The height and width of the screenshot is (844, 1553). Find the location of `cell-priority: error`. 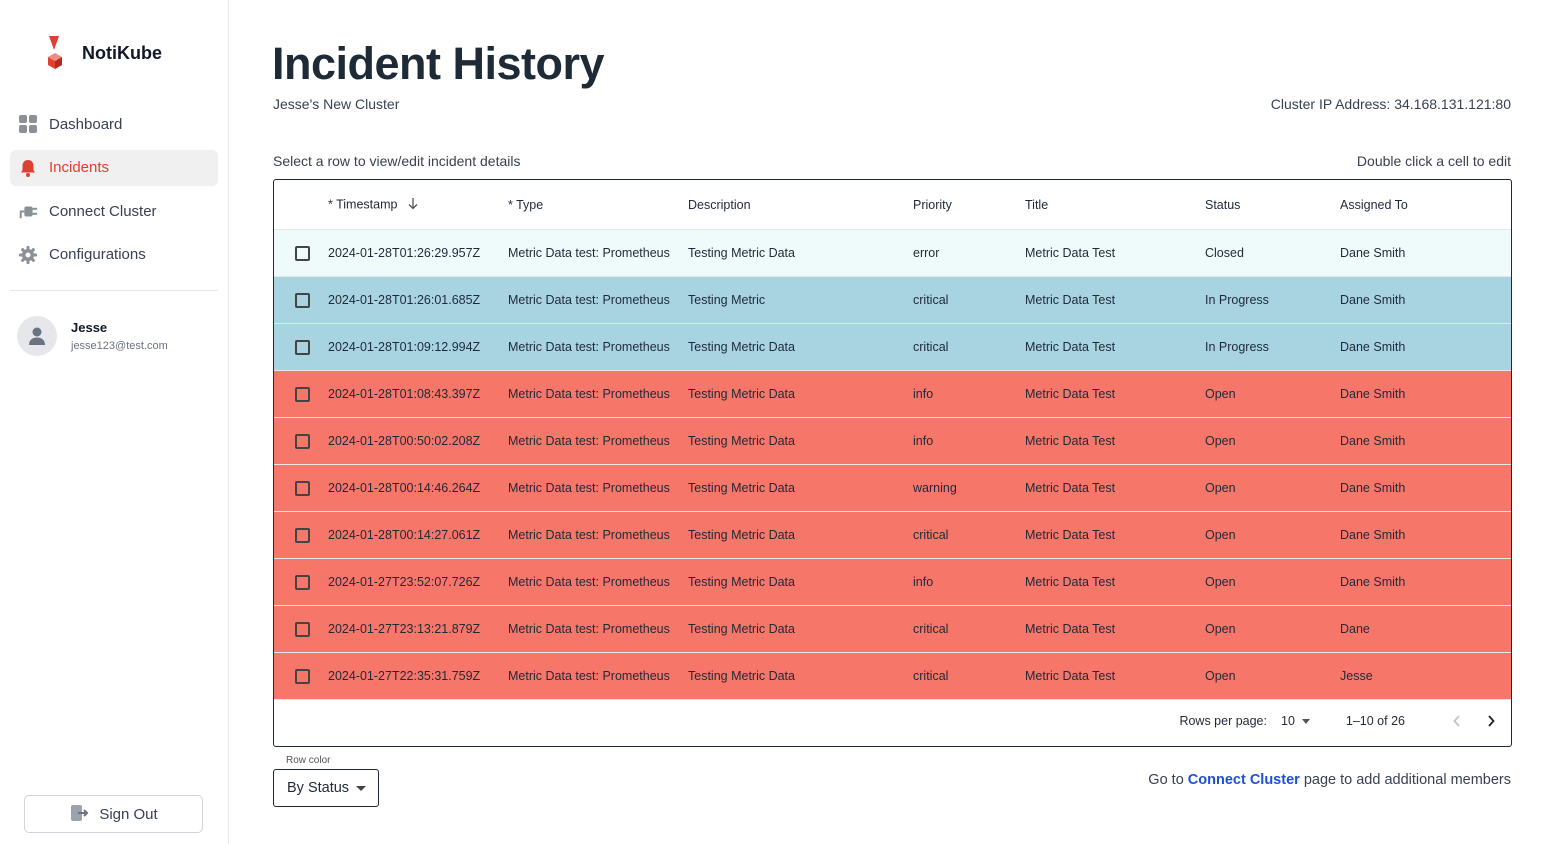

cell-priority: error is located at coordinates (969, 253).